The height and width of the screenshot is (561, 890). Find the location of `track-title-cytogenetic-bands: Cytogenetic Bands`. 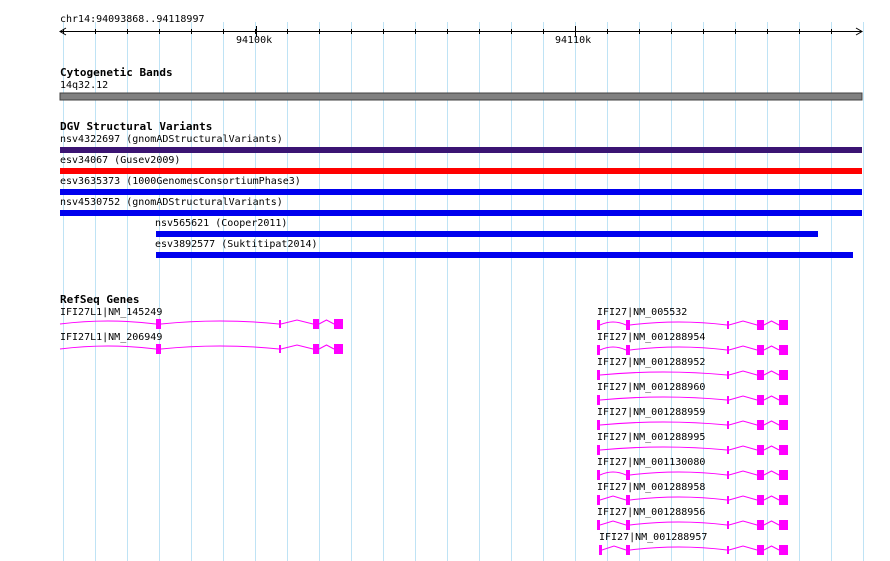

track-title-cytogenetic-bands: Cytogenetic Bands is located at coordinates (116, 72).